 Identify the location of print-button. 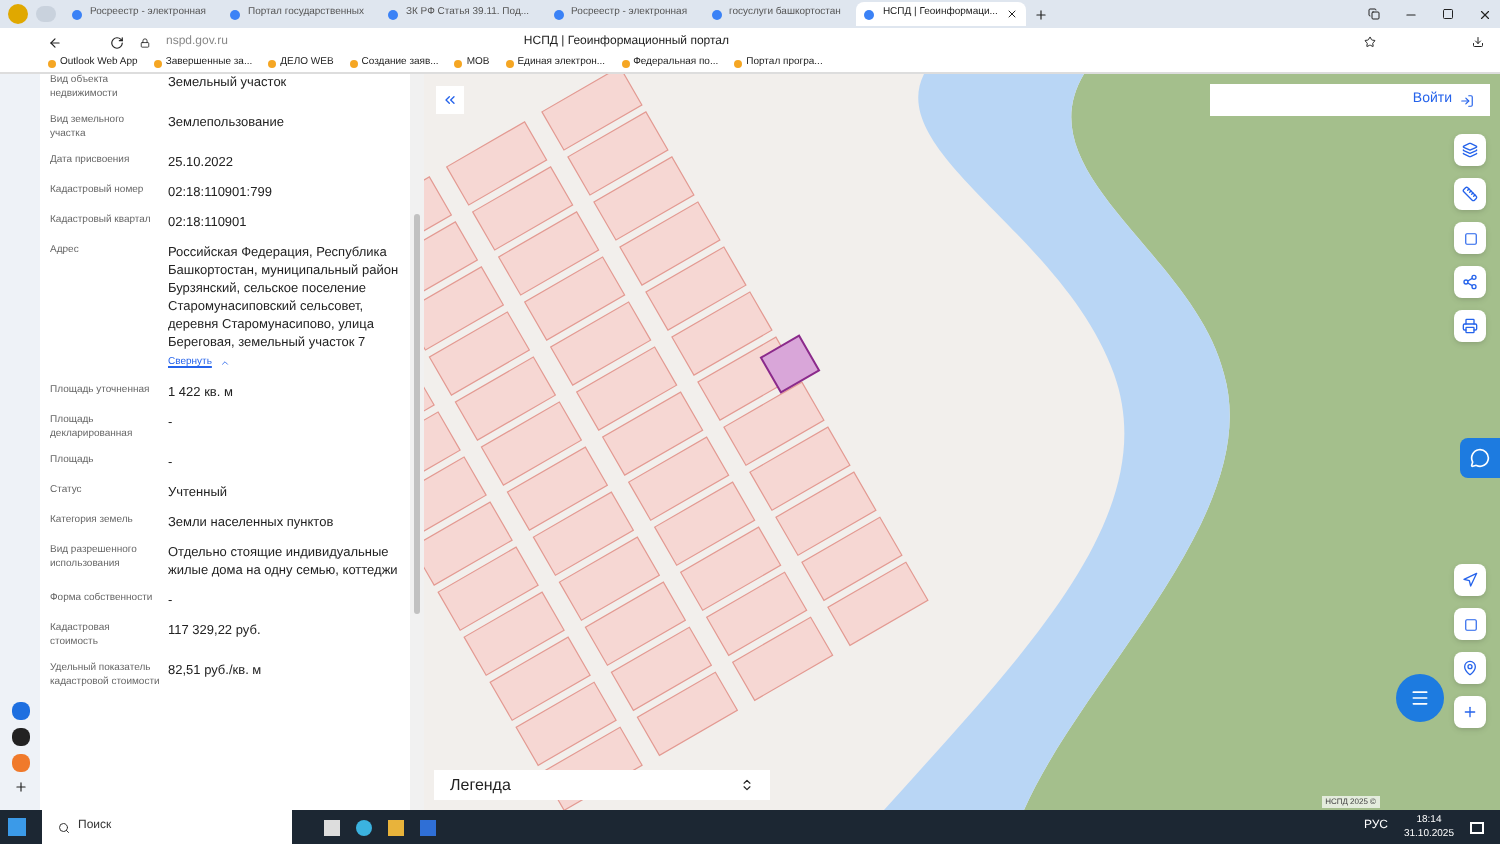
(1470, 326).